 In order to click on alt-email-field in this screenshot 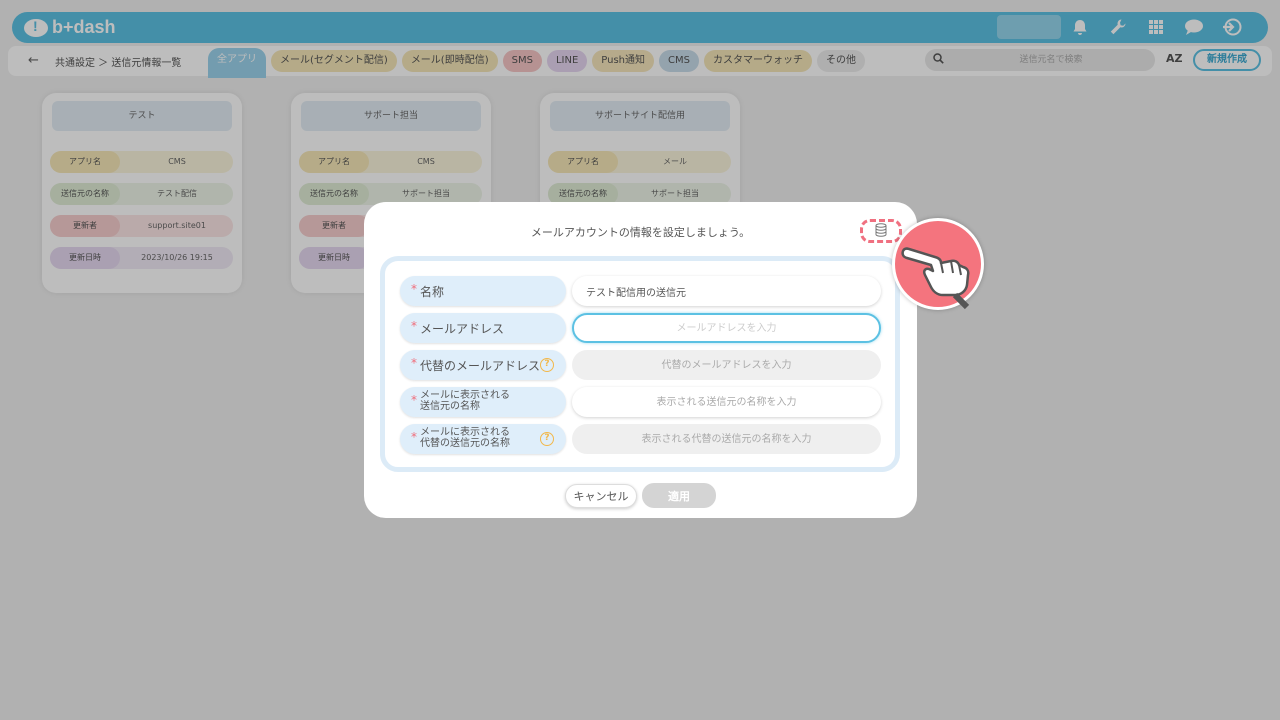, I will do `click(726, 365)`.